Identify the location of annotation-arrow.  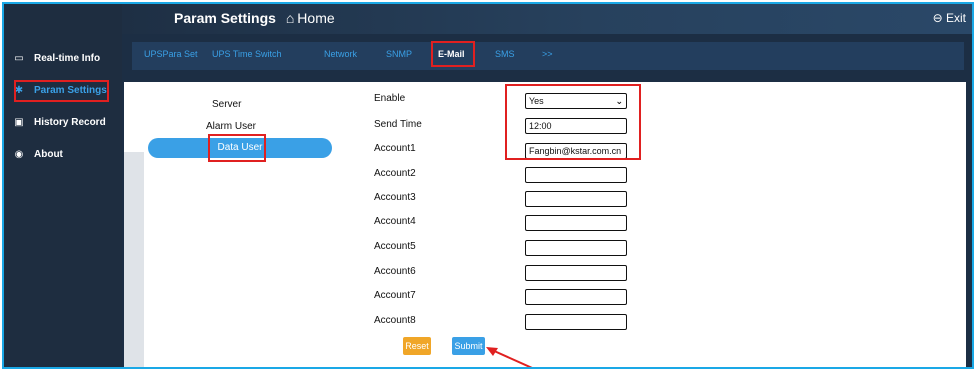
(509, 357).